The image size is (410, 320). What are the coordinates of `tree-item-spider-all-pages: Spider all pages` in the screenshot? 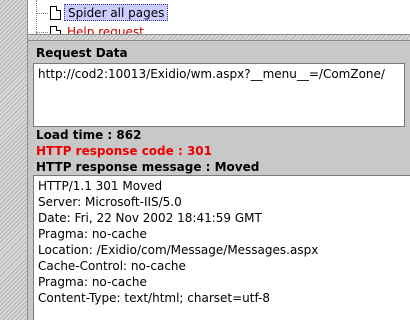 It's located at (116, 12).